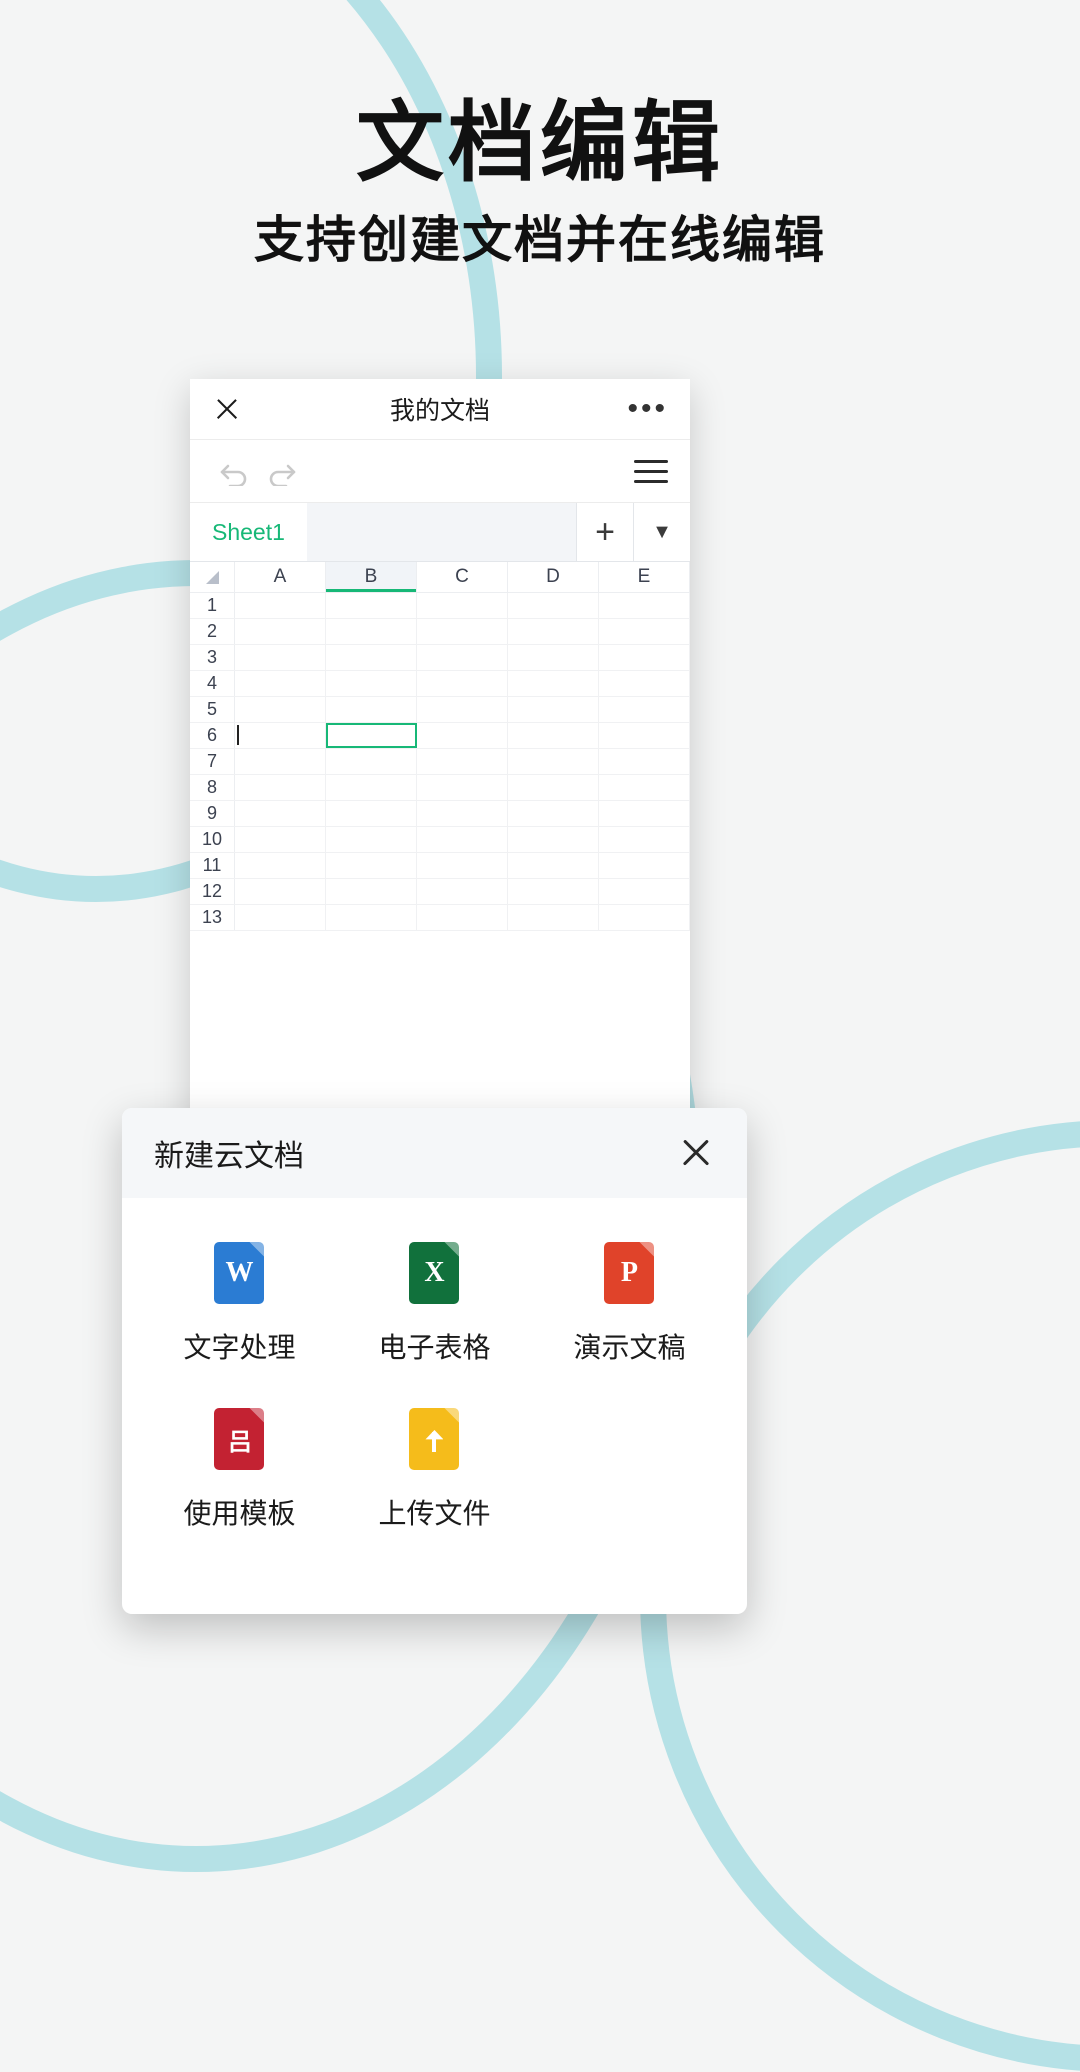  I want to click on row-header-11: 11, so click(212, 865).